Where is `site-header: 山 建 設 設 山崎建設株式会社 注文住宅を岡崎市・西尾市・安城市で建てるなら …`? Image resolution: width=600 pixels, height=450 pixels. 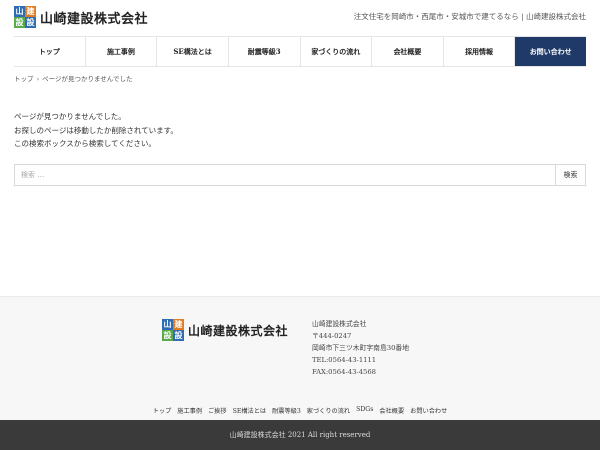
site-header: 山 建 設 設 山崎建設株式会社 注文住宅を岡崎市・西尾市・安城市で建てるなら … is located at coordinates (300, 18).